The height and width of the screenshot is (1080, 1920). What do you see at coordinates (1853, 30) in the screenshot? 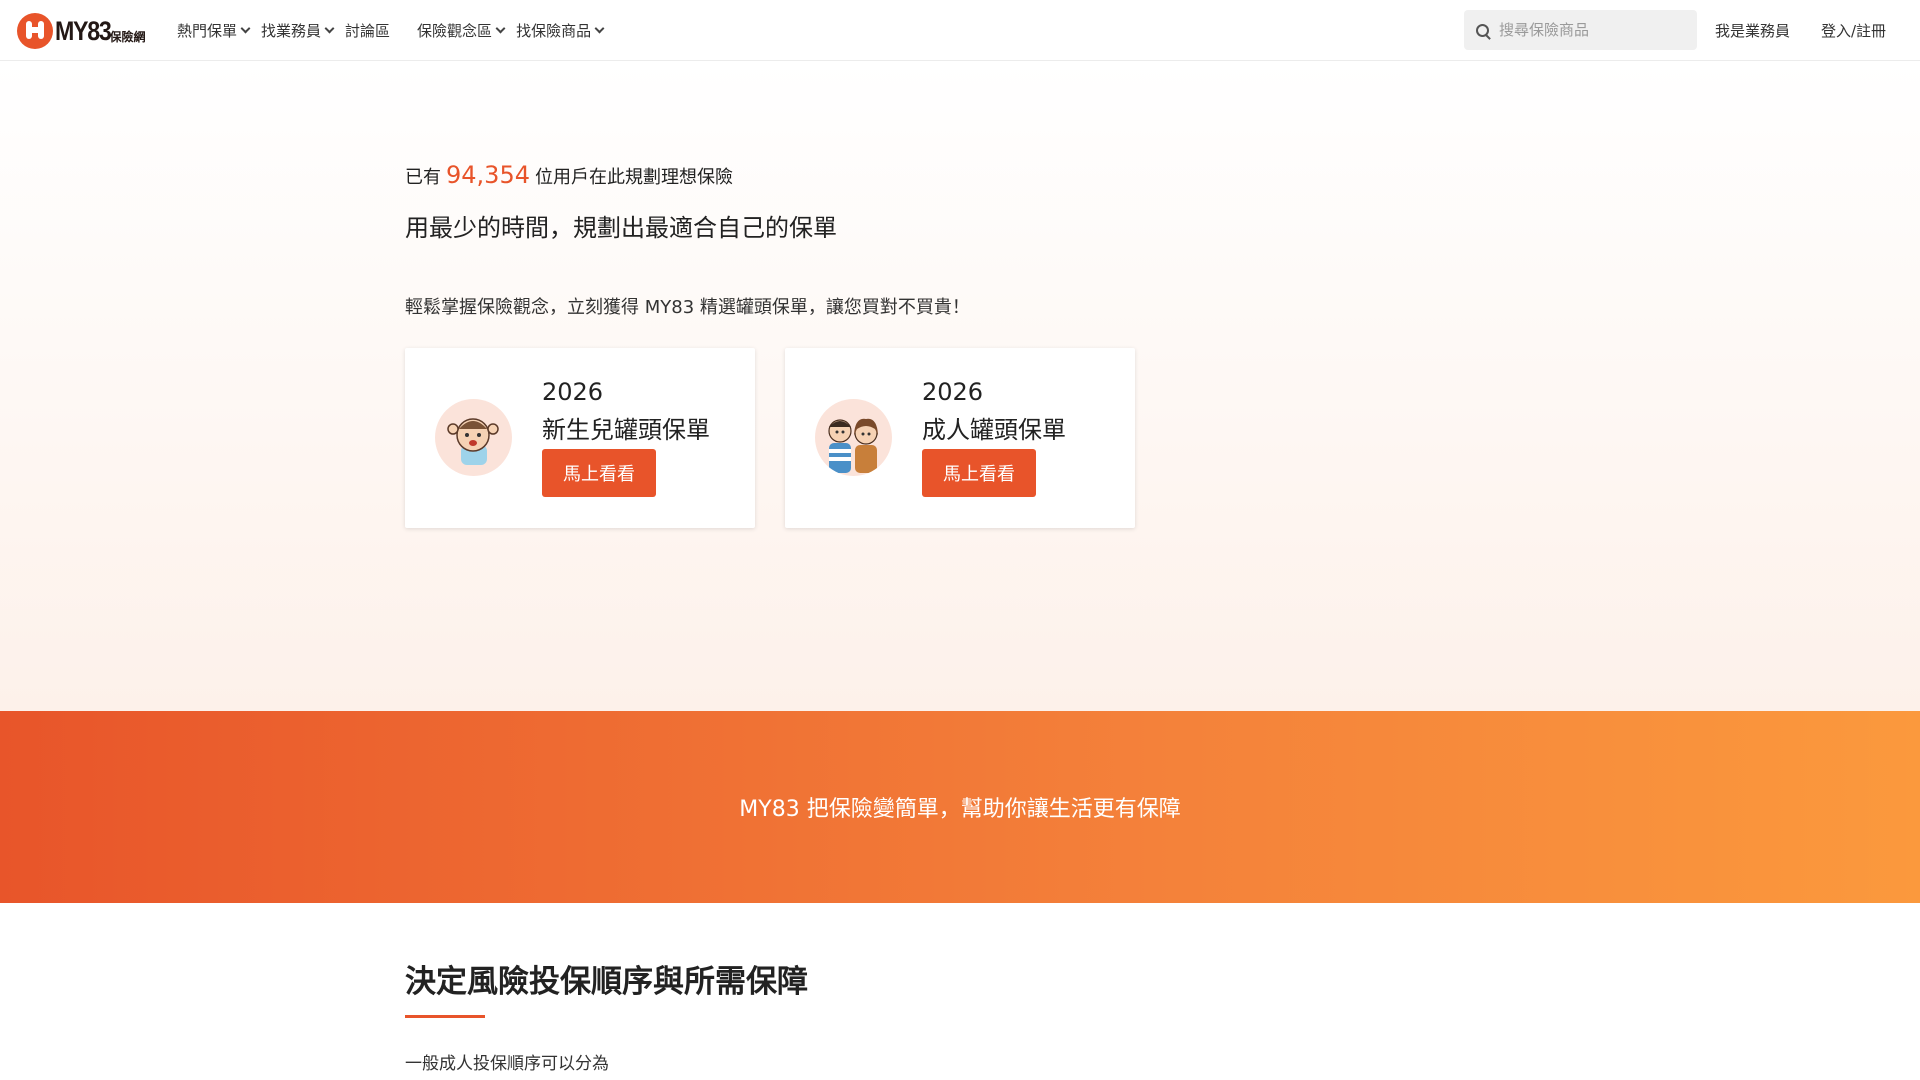
I see `login-register-link: 登入/註冊` at bounding box center [1853, 30].